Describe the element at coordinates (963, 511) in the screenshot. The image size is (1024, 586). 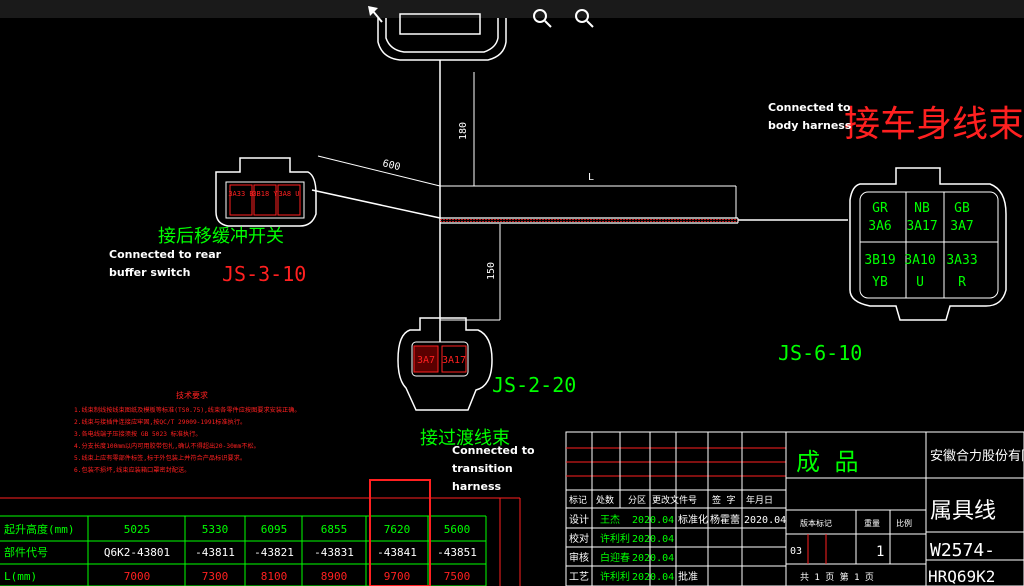
I see `part-name: 属具线` at that location.